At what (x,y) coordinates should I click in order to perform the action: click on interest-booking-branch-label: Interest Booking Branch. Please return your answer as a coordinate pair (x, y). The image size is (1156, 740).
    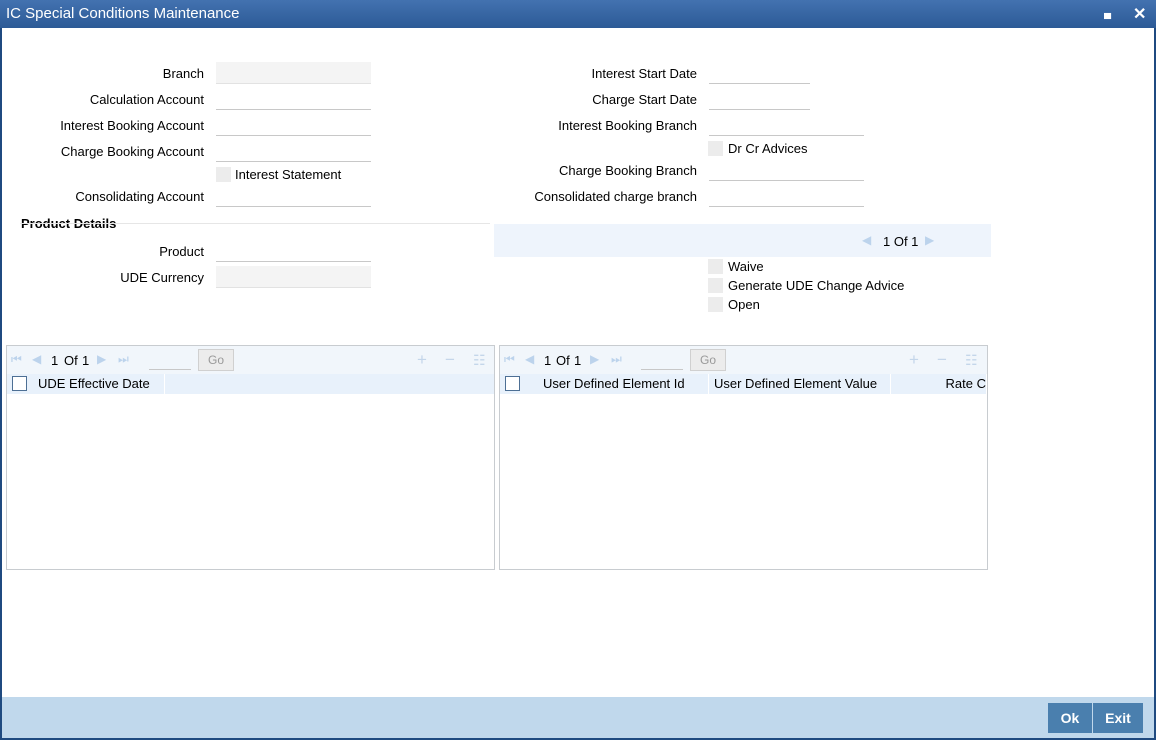
    Looking at the image, I should click on (627, 125).